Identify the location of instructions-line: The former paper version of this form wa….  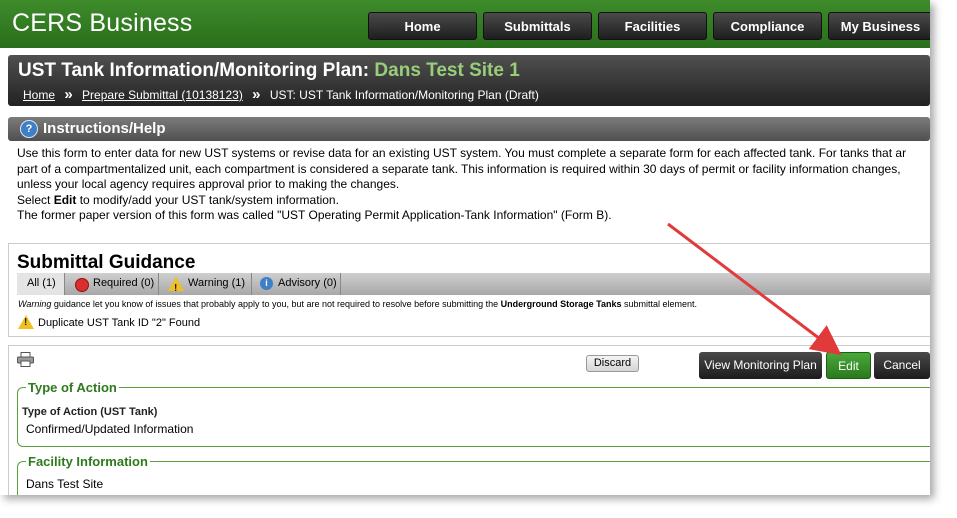
(314, 215).